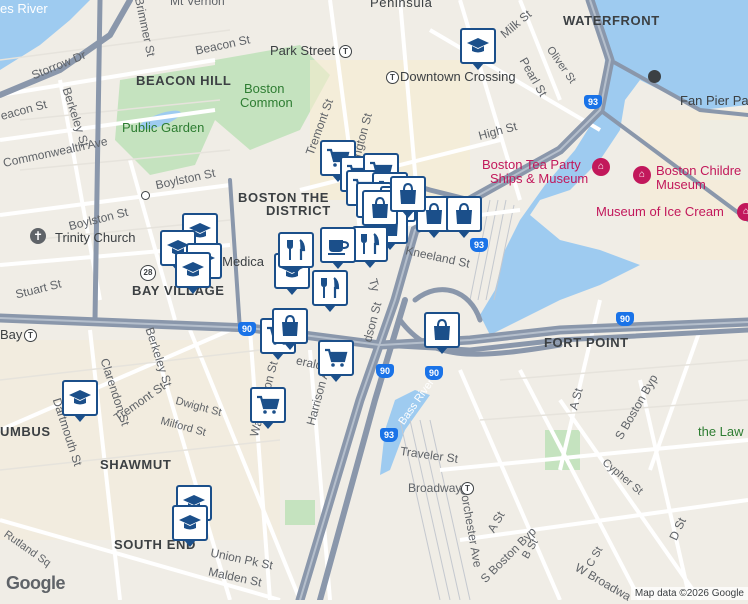 The width and height of the screenshot is (748, 604). I want to click on label-waterfront: WATERFRONT, so click(611, 20).